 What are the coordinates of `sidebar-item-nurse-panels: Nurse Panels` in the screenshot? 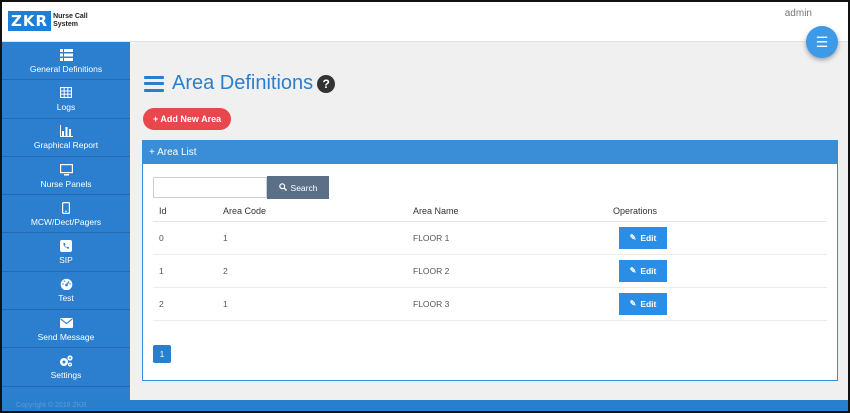 It's located at (66, 176).